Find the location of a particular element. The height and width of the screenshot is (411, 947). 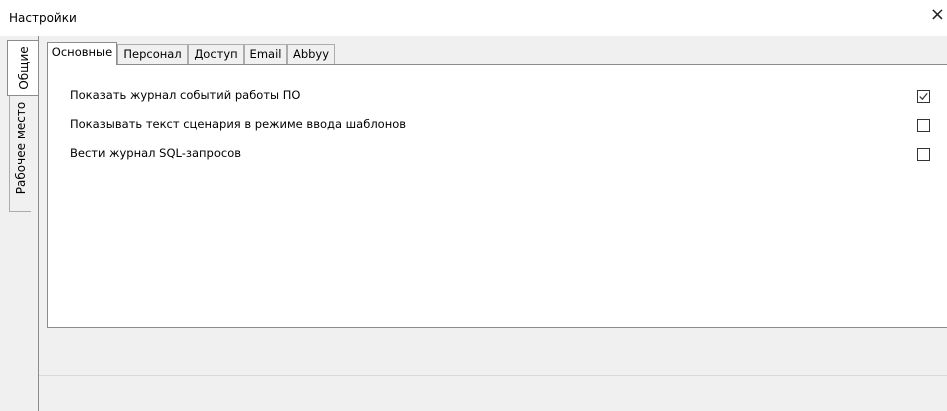

tab-label: Основные is located at coordinates (82, 52).